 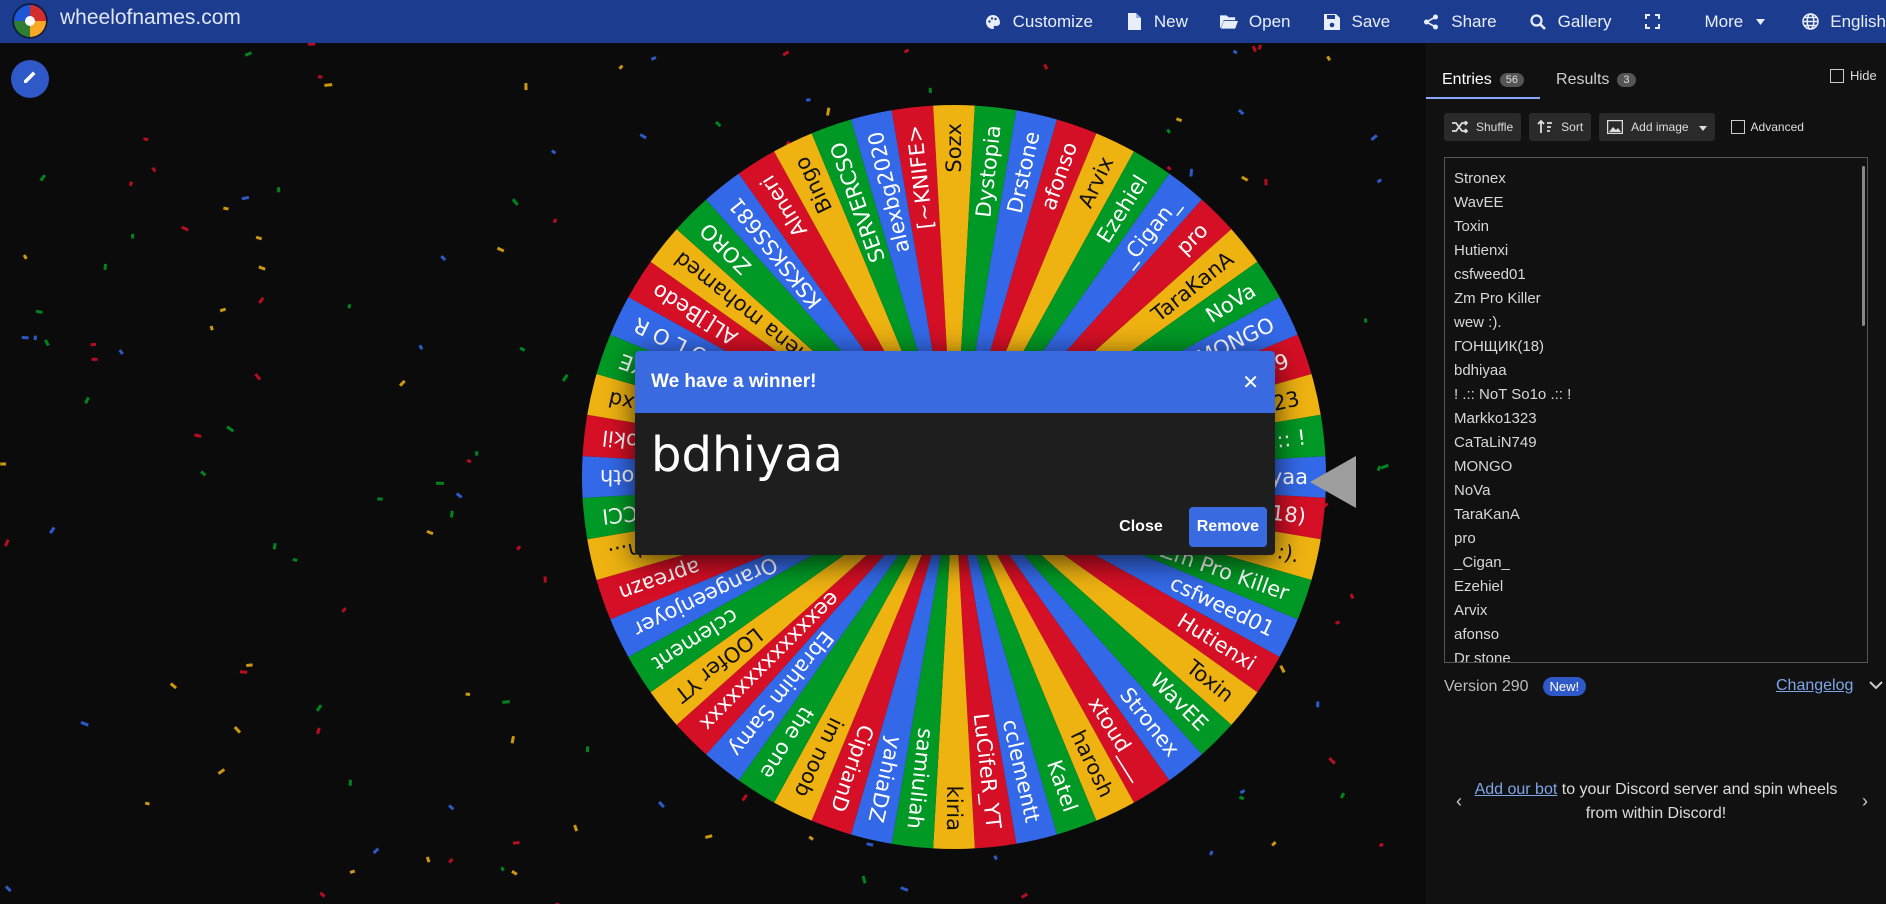 I want to click on more-button: More, so click(x=1737, y=22).